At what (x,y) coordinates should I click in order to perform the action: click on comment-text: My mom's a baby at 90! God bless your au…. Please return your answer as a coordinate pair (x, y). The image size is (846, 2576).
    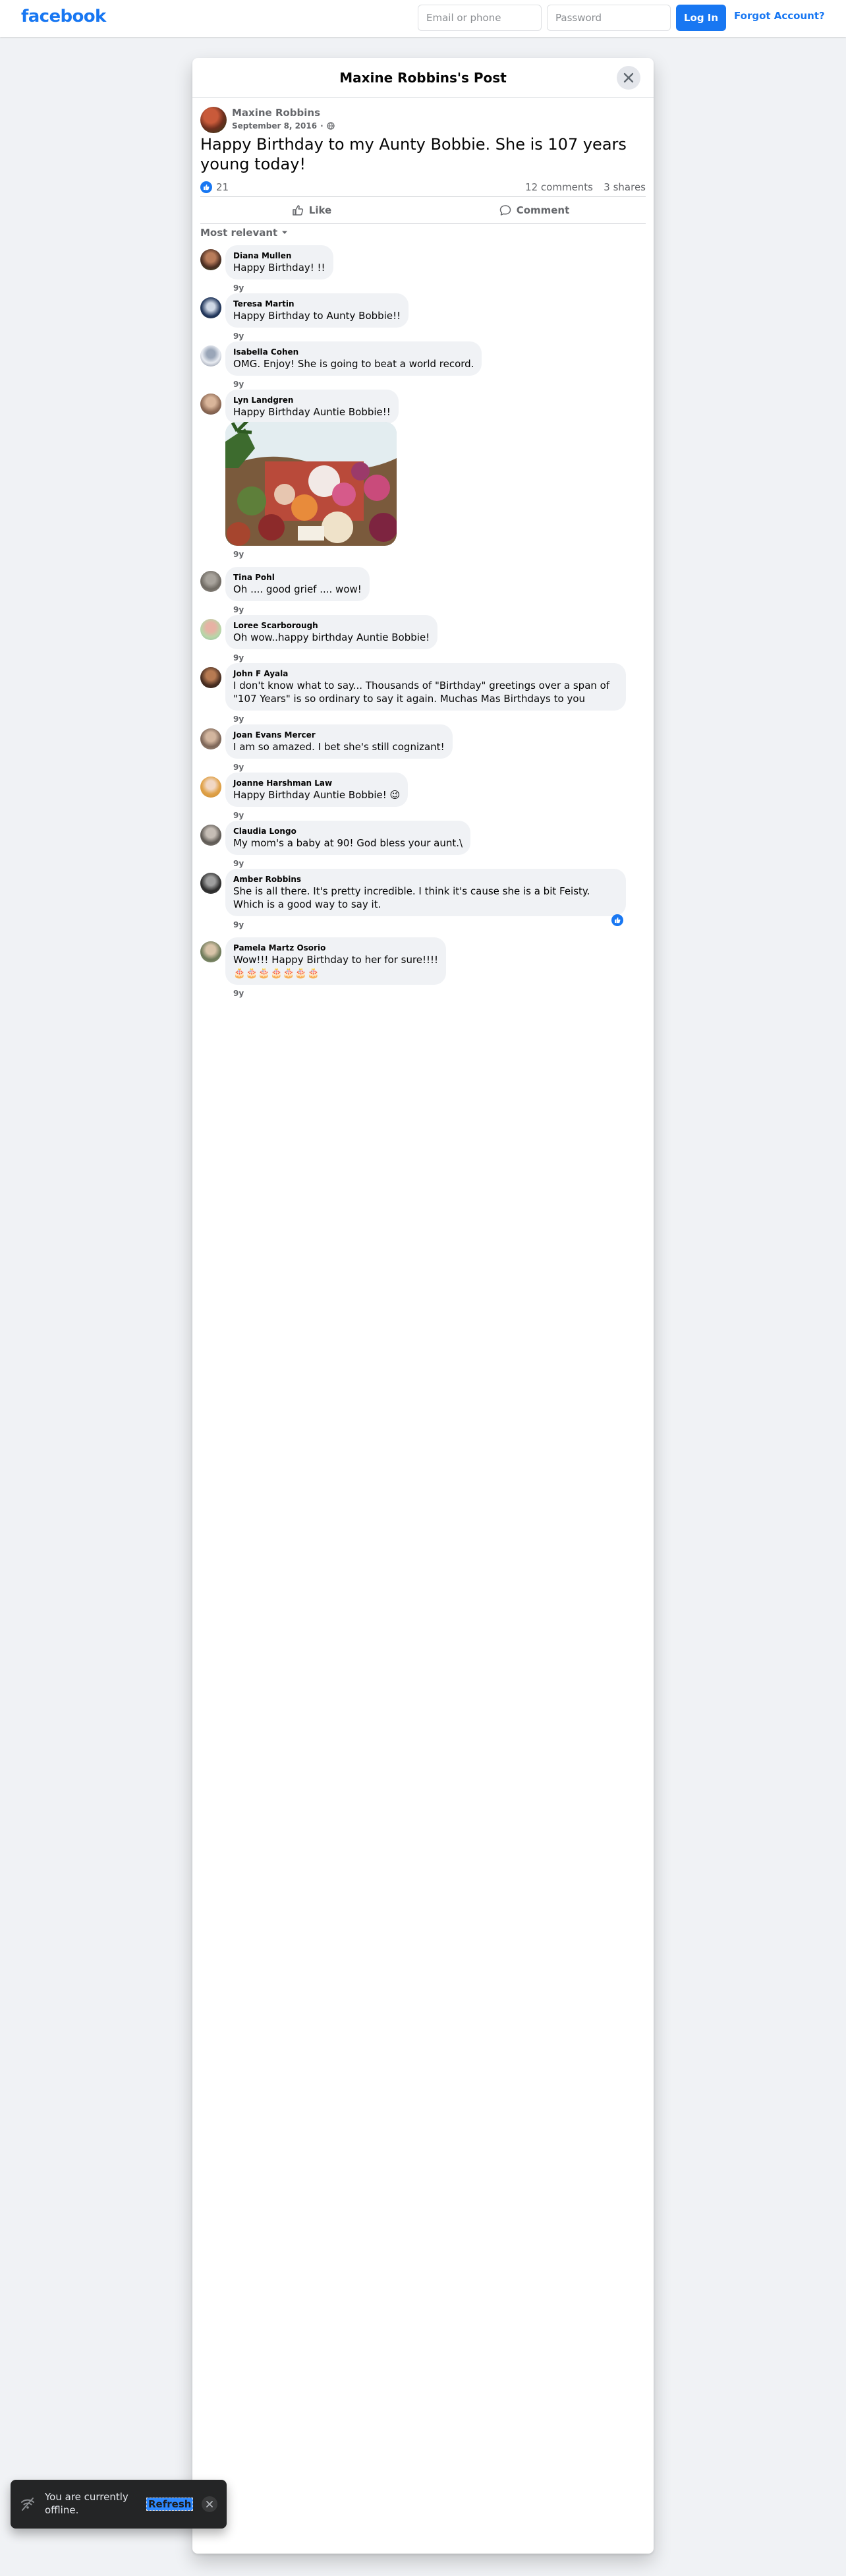
    Looking at the image, I should click on (348, 843).